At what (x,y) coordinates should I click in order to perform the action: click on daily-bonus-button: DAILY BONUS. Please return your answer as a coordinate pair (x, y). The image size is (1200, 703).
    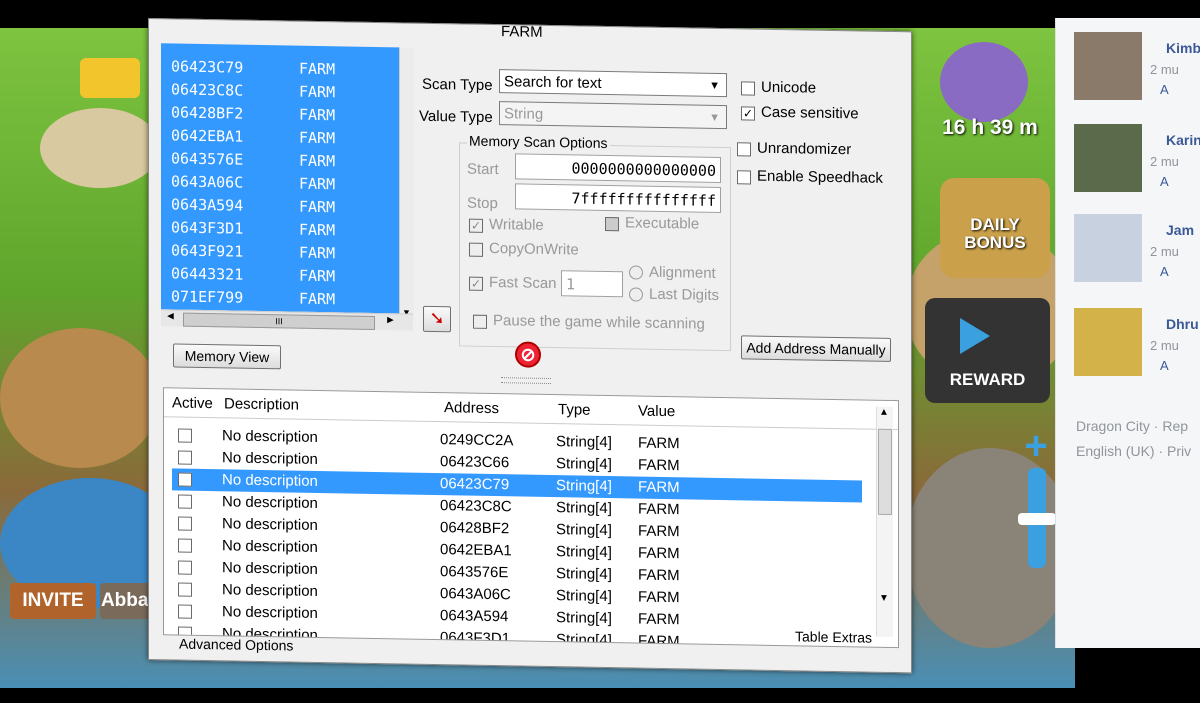
    Looking at the image, I should click on (995, 228).